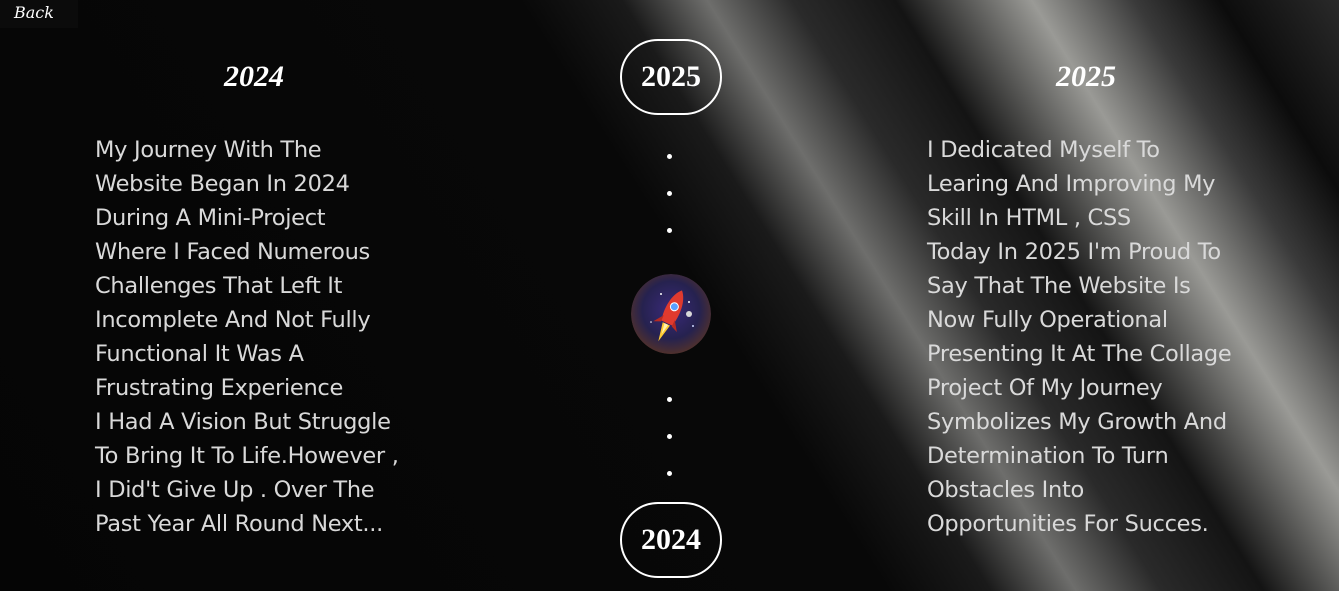  Describe the element at coordinates (39, 14) in the screenshot. I see `back-link: Back` at that location.